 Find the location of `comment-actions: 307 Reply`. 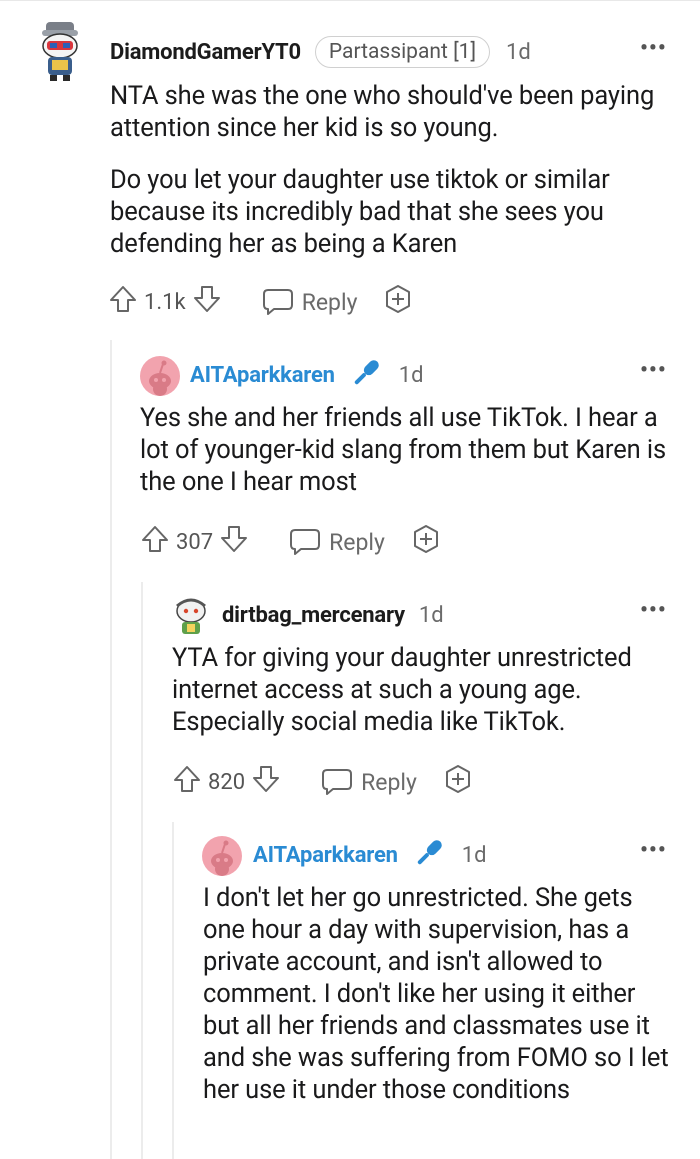

comment-actions: 307 Reply is located at coordinates (290, 542).